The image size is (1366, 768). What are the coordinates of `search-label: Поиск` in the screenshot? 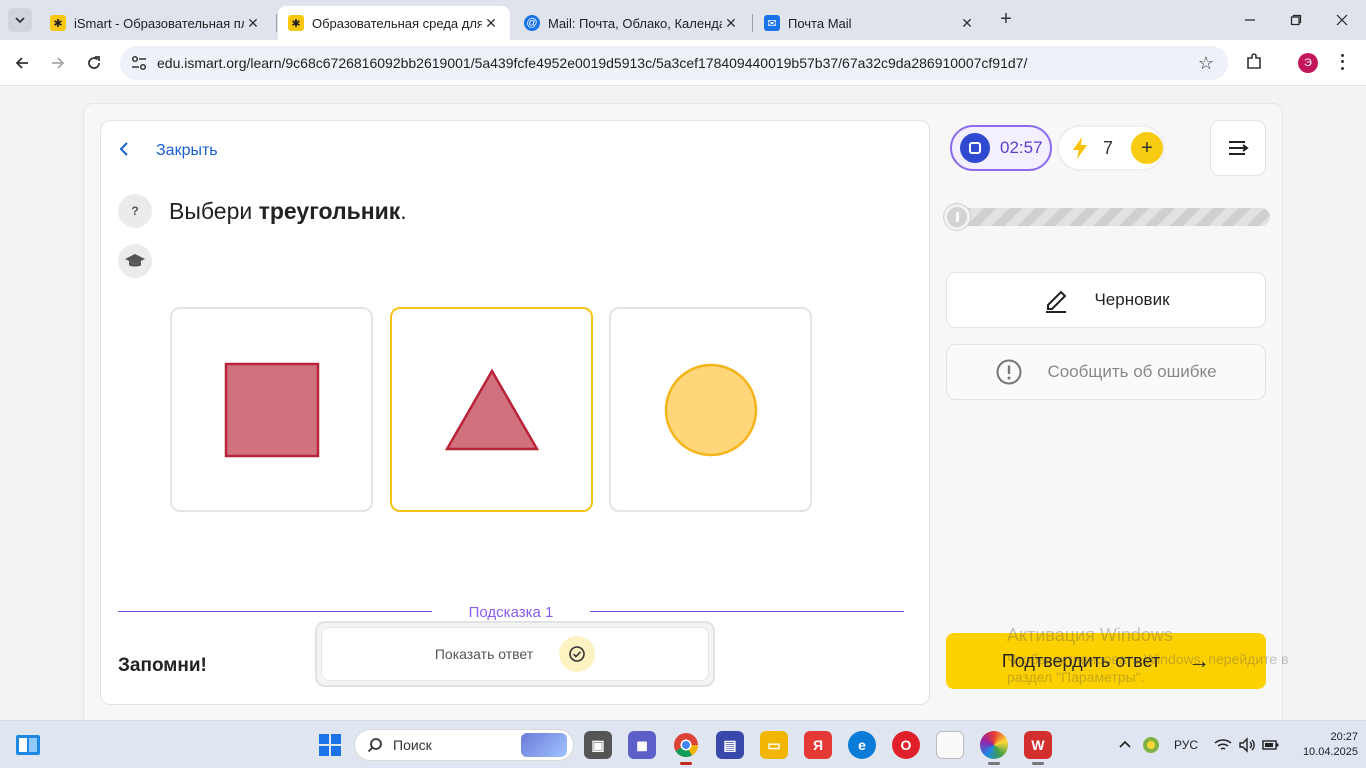 It's located at (412, 745).